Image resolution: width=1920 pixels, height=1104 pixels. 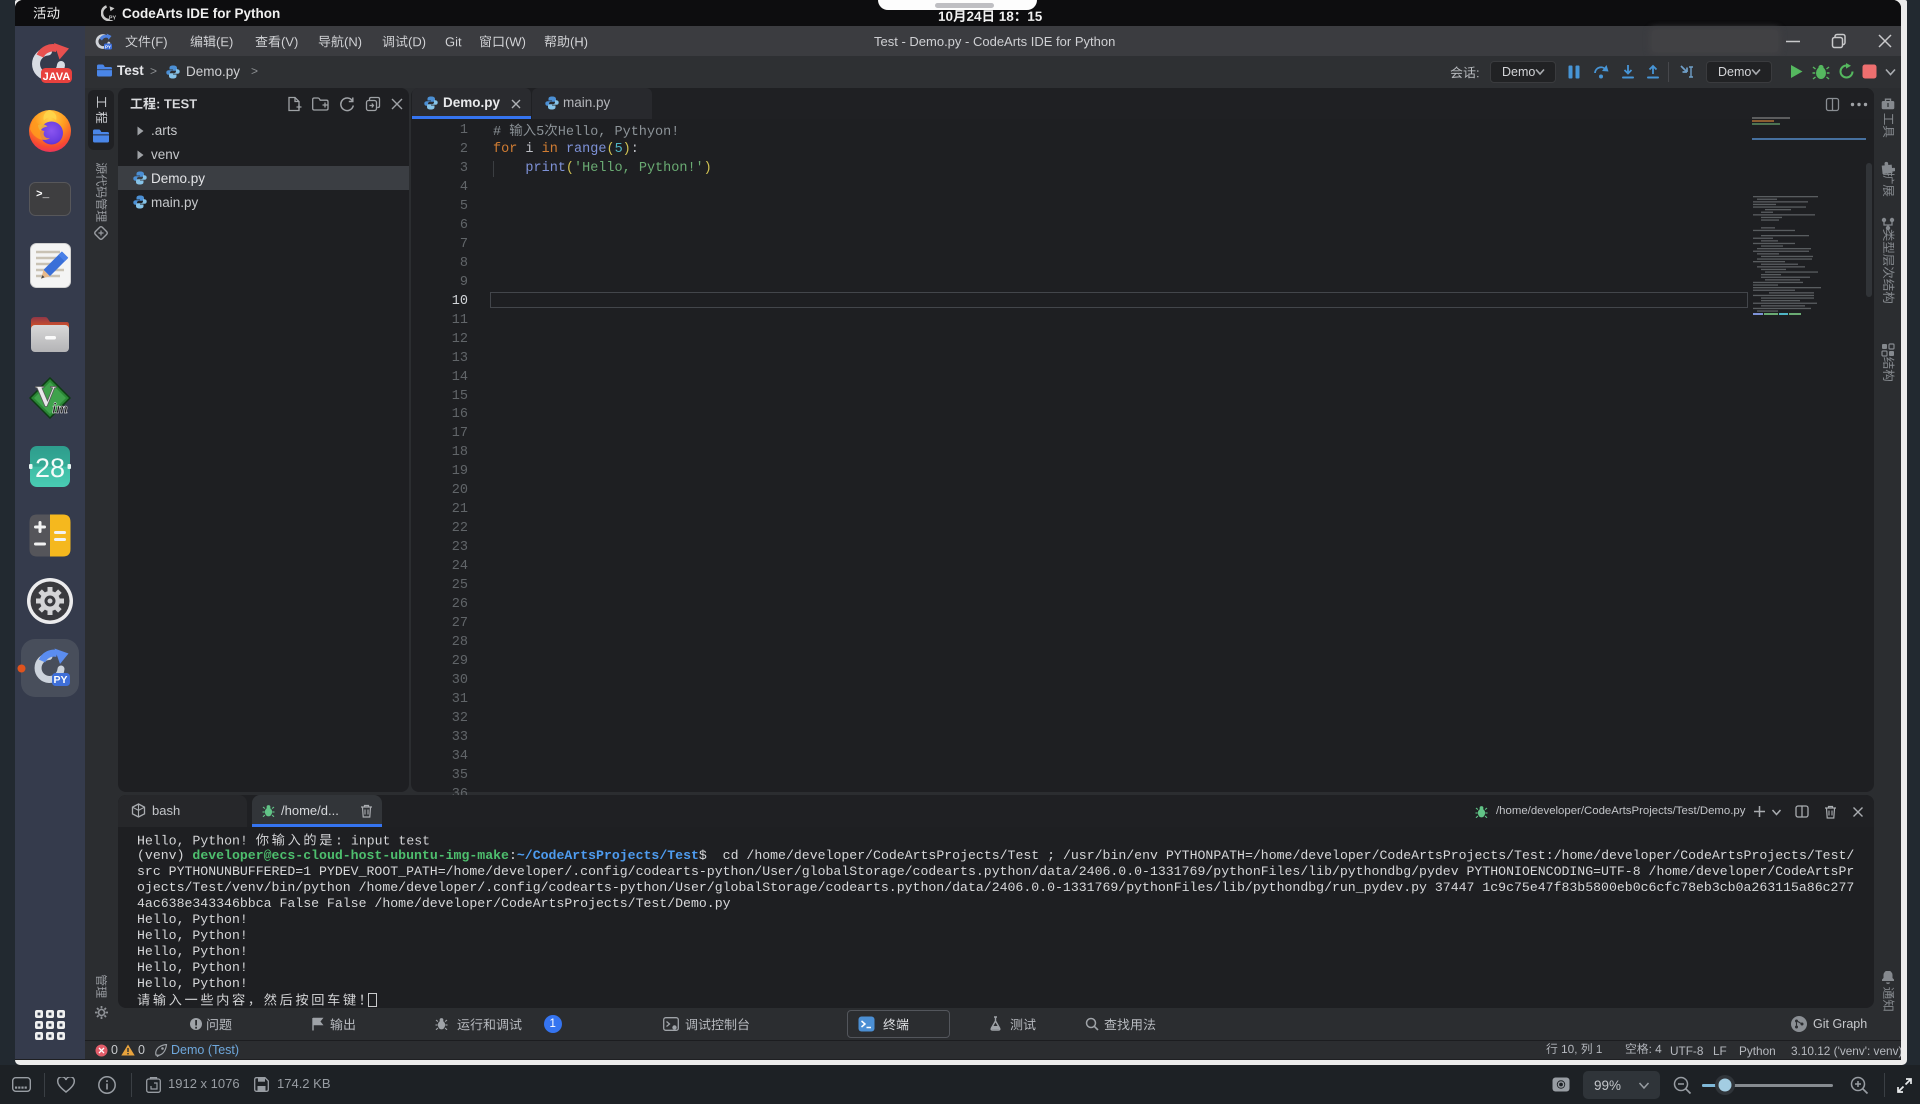 I want to click on svg-text: JAVA, so click(x=57, y=77).